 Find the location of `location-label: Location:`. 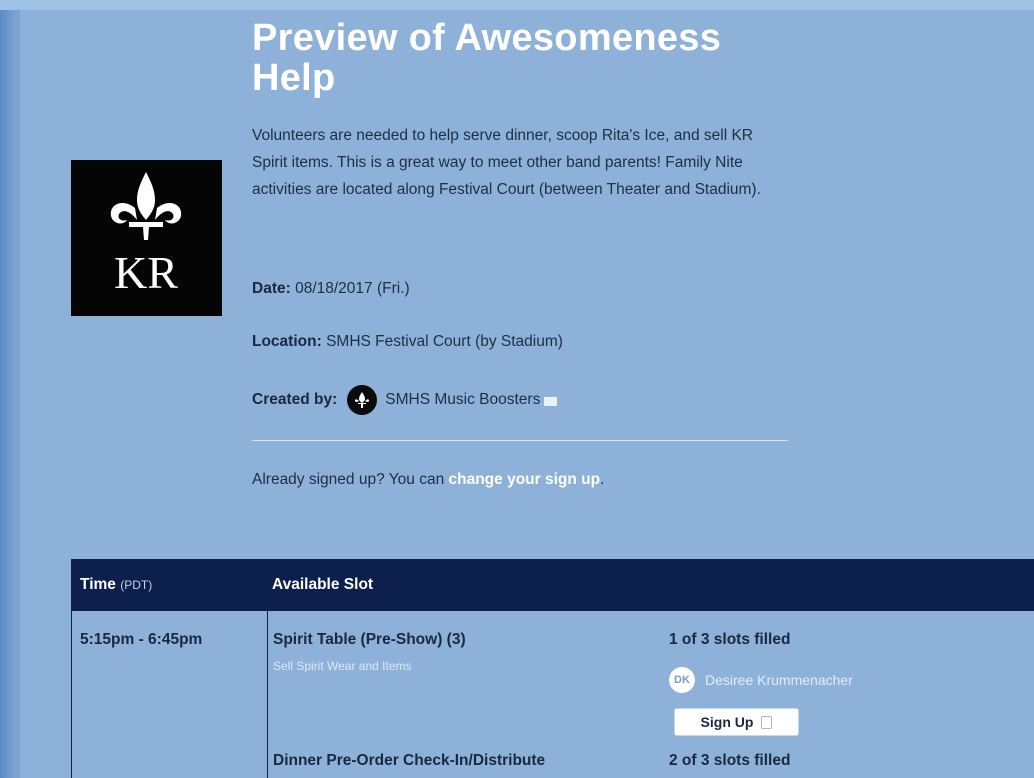

location-label: Location: is located at coordinates (287, 341).